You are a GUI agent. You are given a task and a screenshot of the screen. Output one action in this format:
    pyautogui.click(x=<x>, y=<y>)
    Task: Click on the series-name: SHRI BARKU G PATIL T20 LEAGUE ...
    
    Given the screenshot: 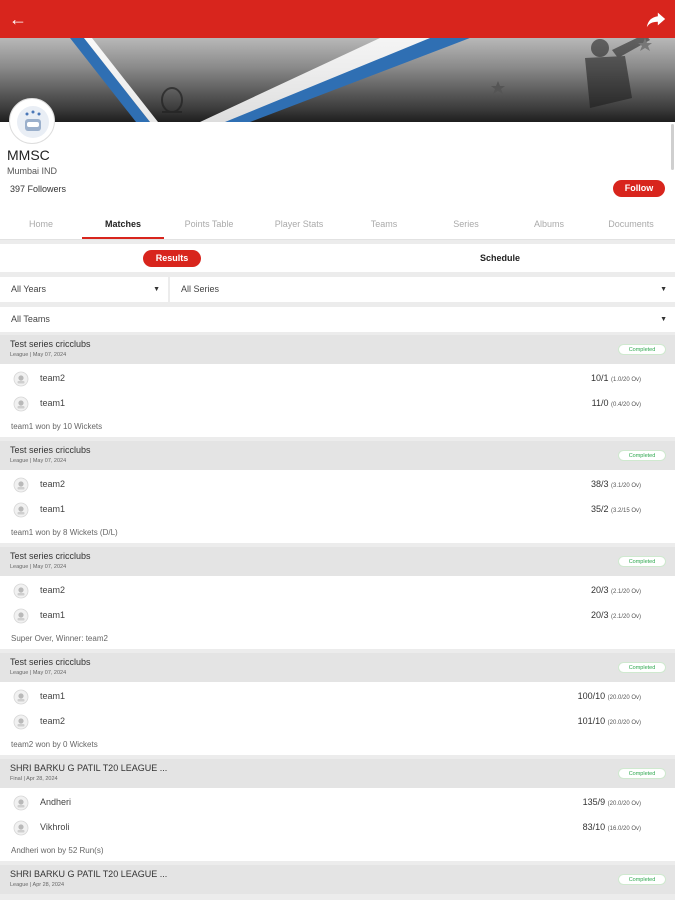 What is the action you would take?
    pyautogui.click(x=89, y=768)
    